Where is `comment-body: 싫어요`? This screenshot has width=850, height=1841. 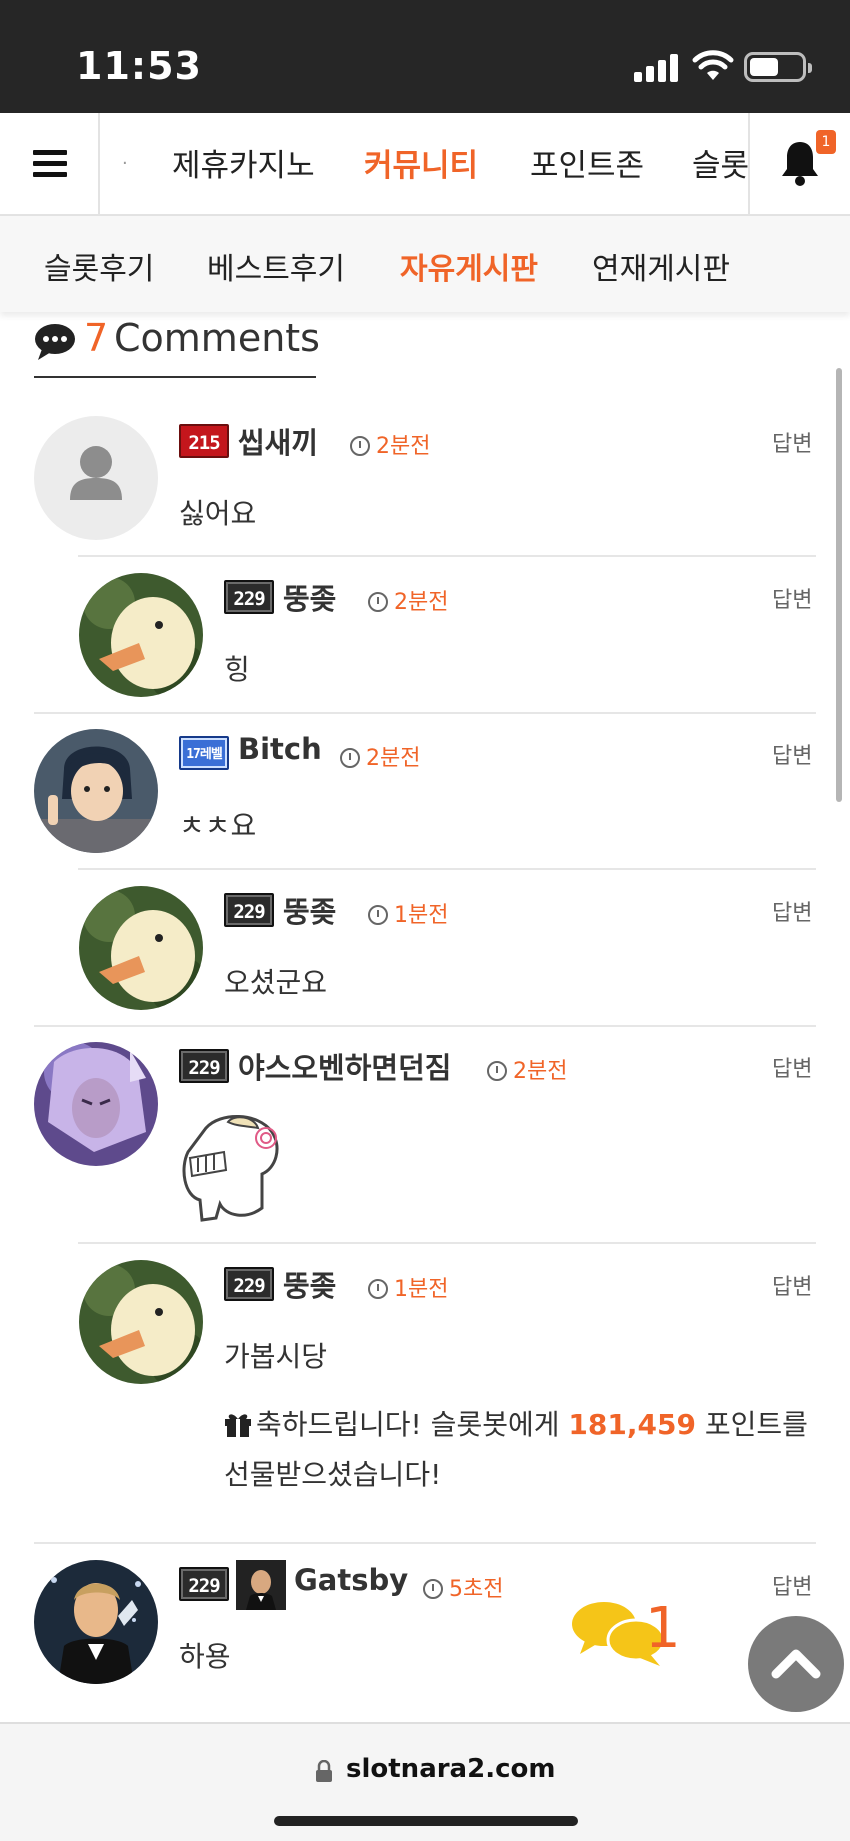 comment-body: 싫어요 is located at coordinates (218, 513).